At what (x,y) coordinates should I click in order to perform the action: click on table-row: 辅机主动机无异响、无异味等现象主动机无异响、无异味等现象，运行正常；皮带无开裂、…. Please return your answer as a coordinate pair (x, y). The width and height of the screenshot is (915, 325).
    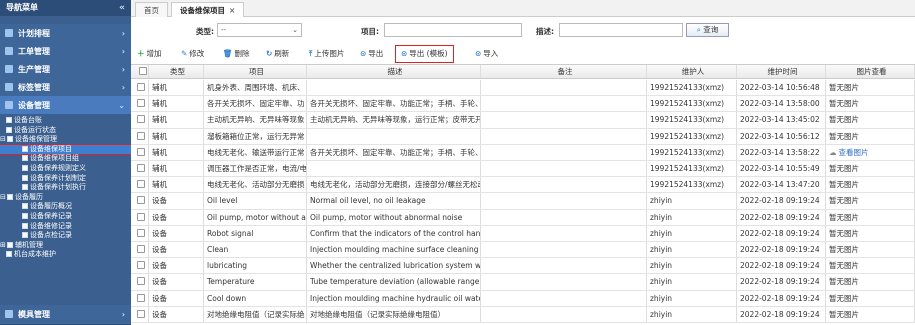
    Looking at the image, I should click on (523, 120).